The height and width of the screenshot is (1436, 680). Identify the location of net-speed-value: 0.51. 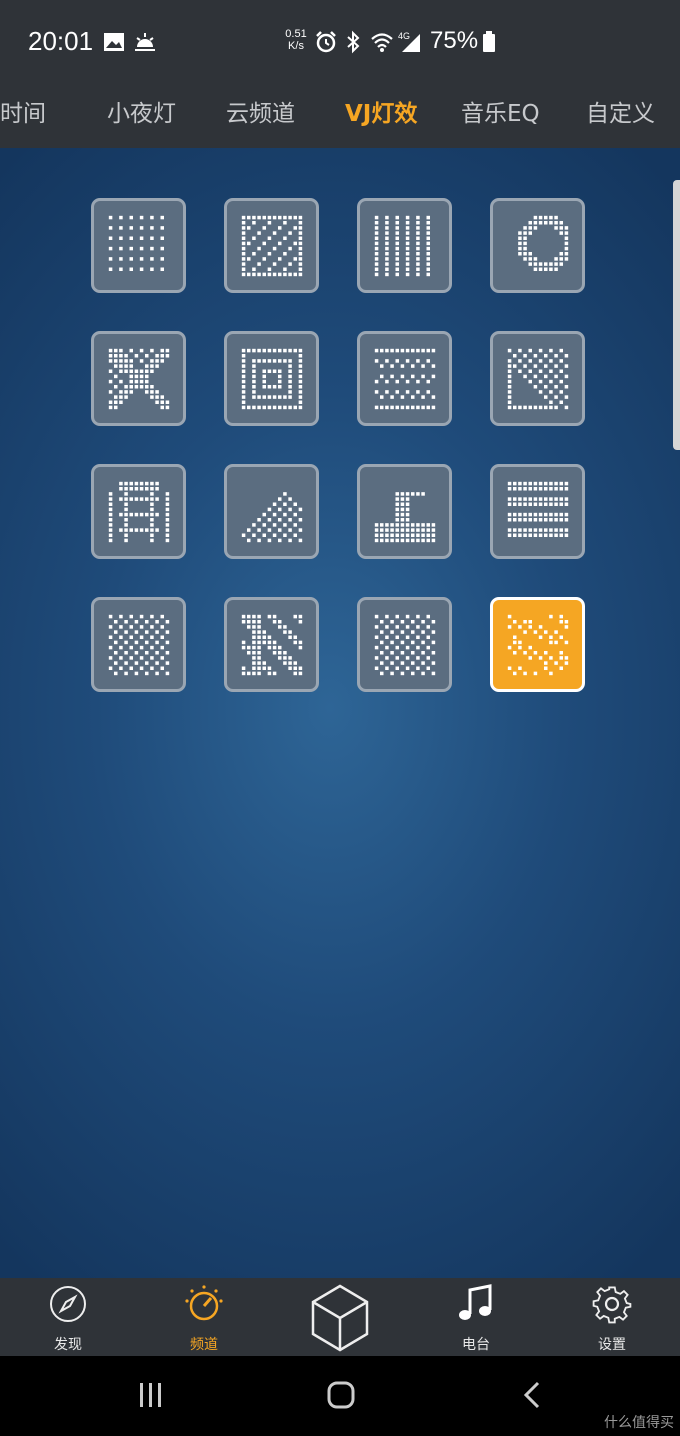
(296, 34).